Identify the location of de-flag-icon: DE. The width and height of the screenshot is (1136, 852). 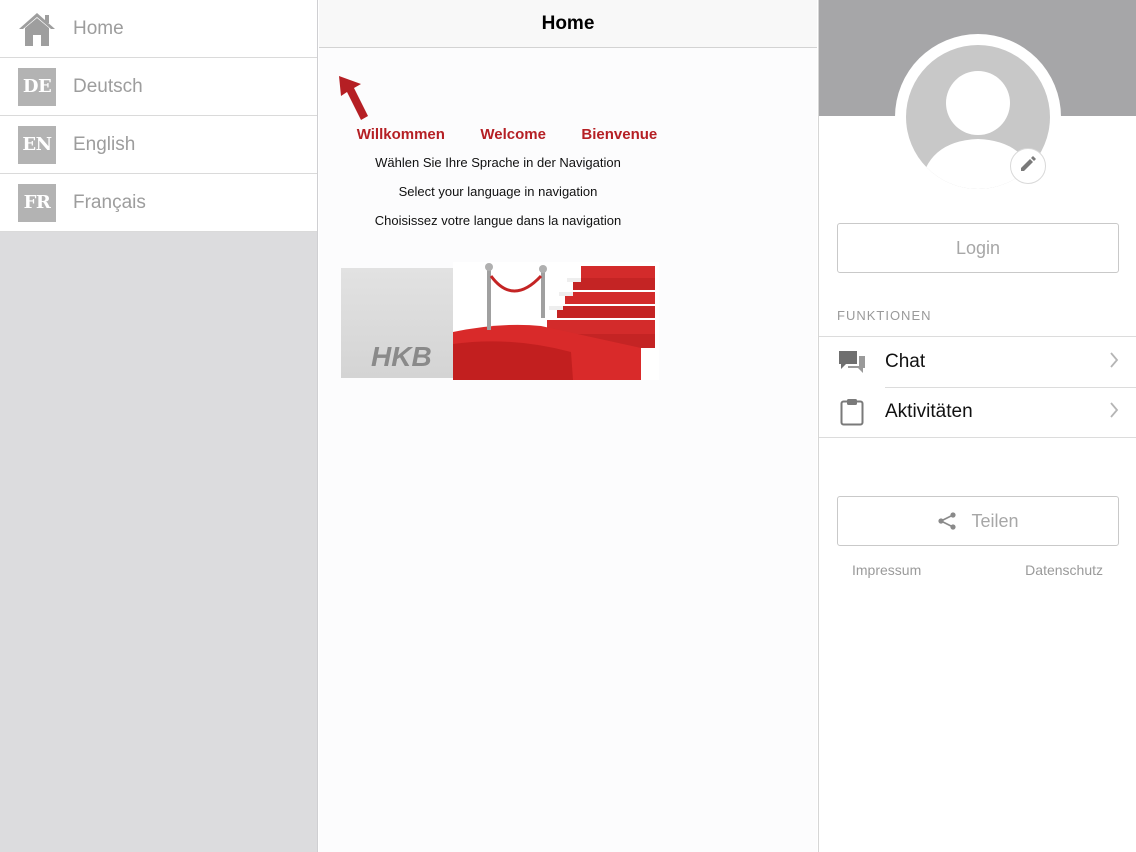
(37, 86).